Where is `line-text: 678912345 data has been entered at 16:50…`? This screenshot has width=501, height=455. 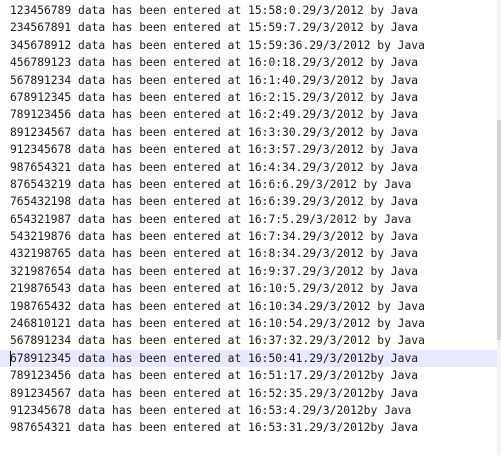 line-text: 678912345 data has been entered at 16:50… is located at coordinates (214, 358).